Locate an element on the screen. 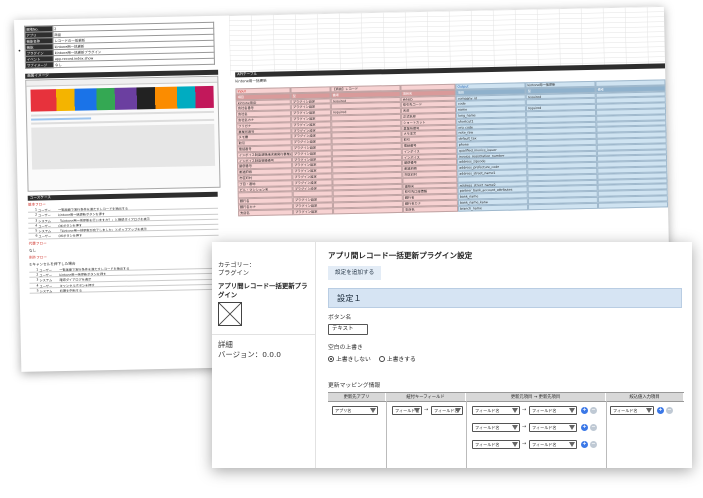 This screenshot has height=498, width=703. radio-unselected-icon is located at coordinates (381, 358).